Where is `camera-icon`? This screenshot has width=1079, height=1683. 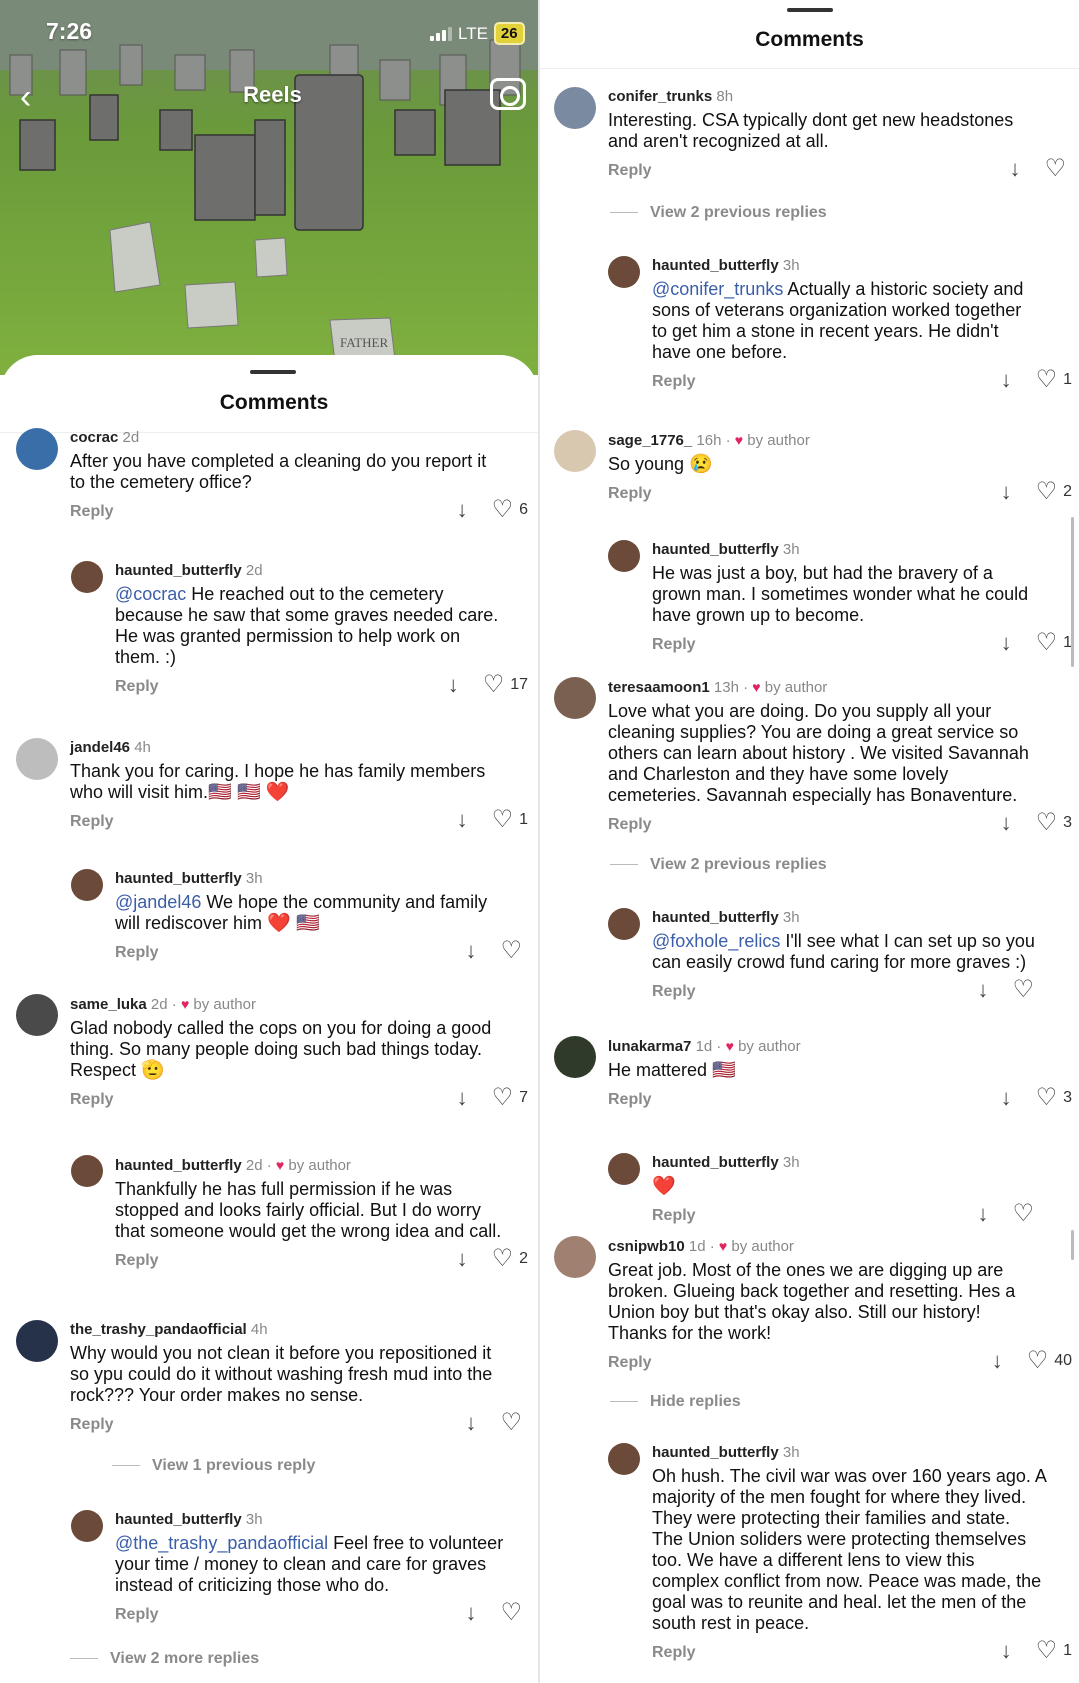
camera-icon is located at coordinates (508, 94).